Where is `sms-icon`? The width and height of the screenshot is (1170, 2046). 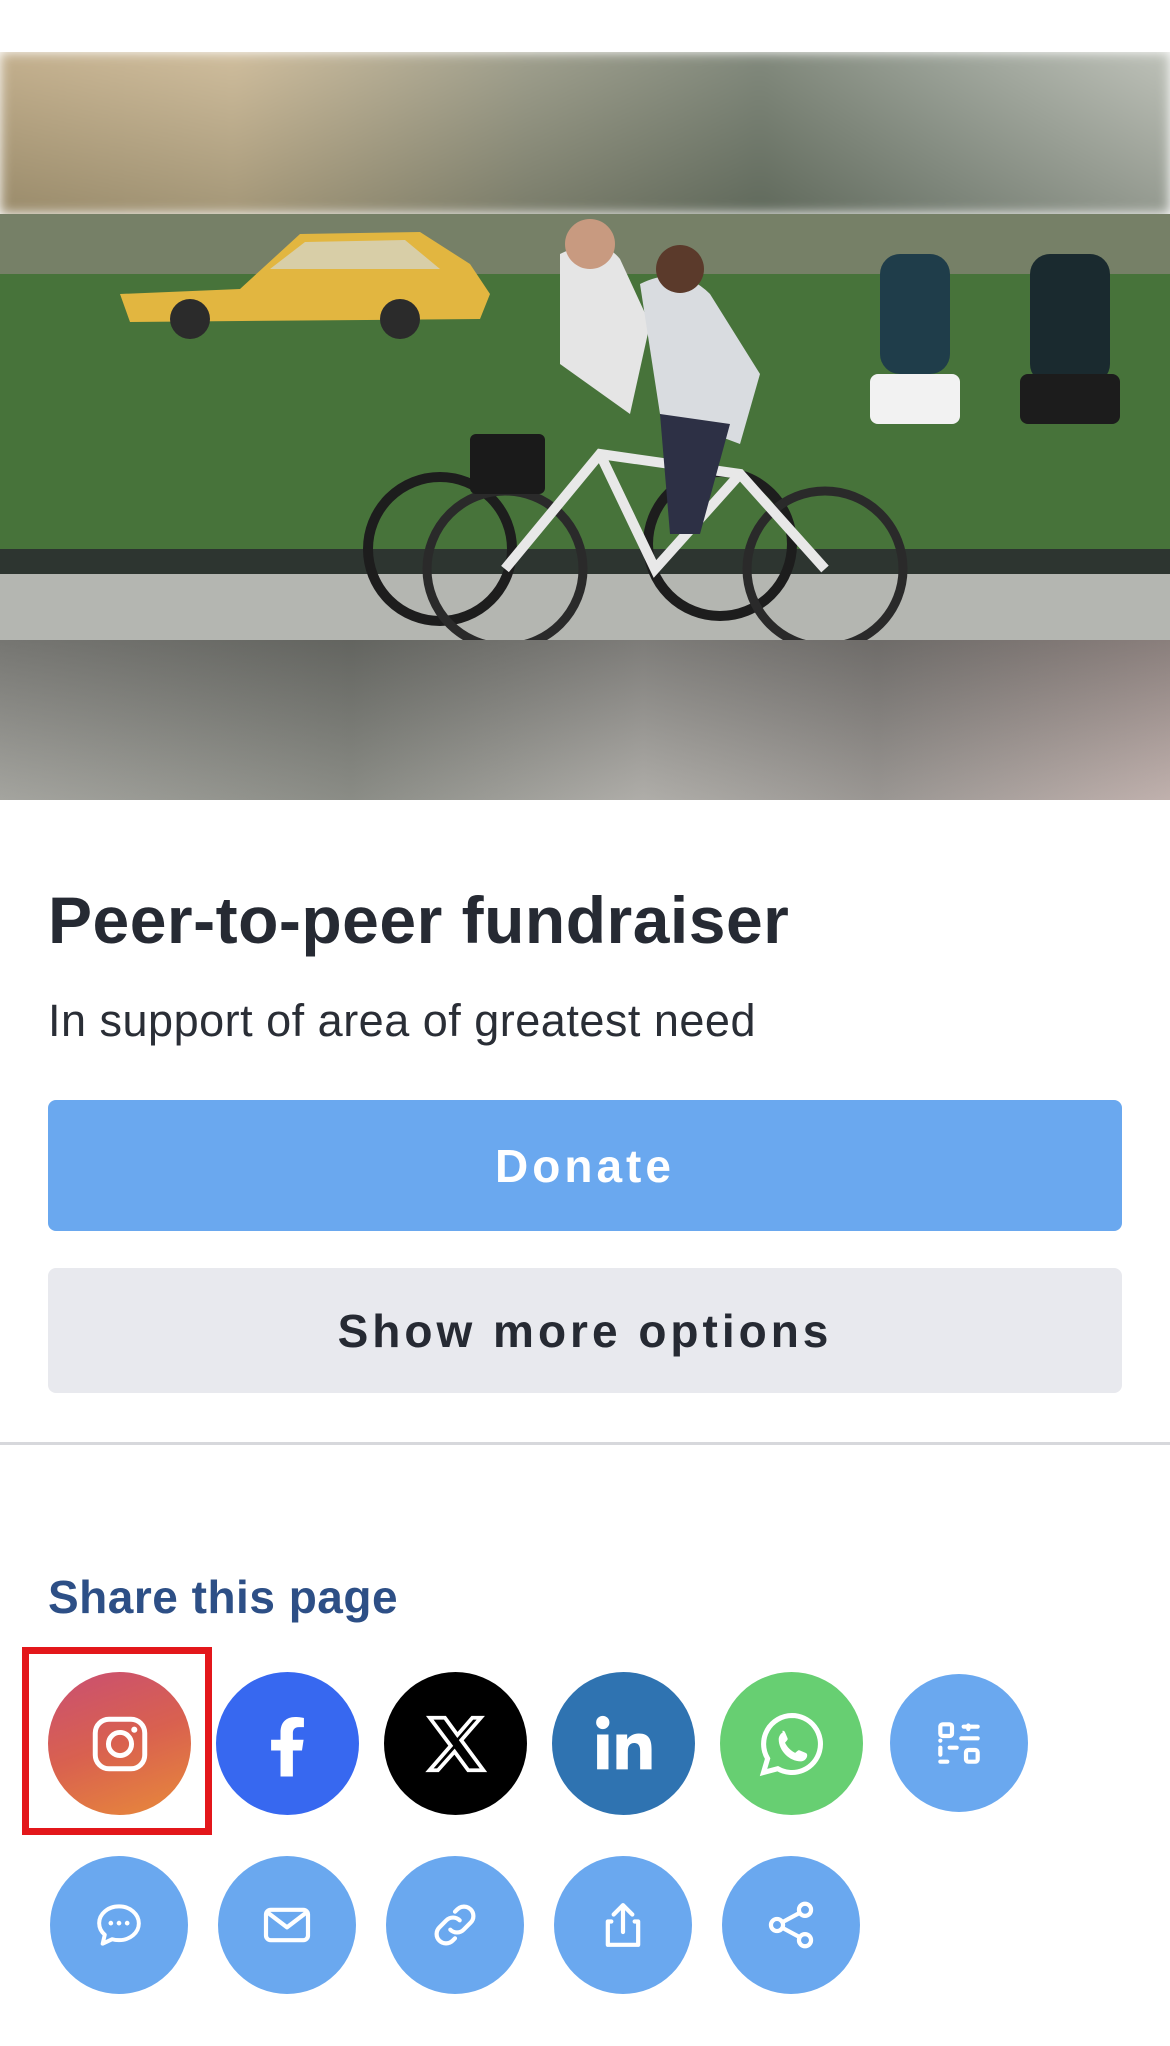
sms-icon is located at coordinates (119, 1925).